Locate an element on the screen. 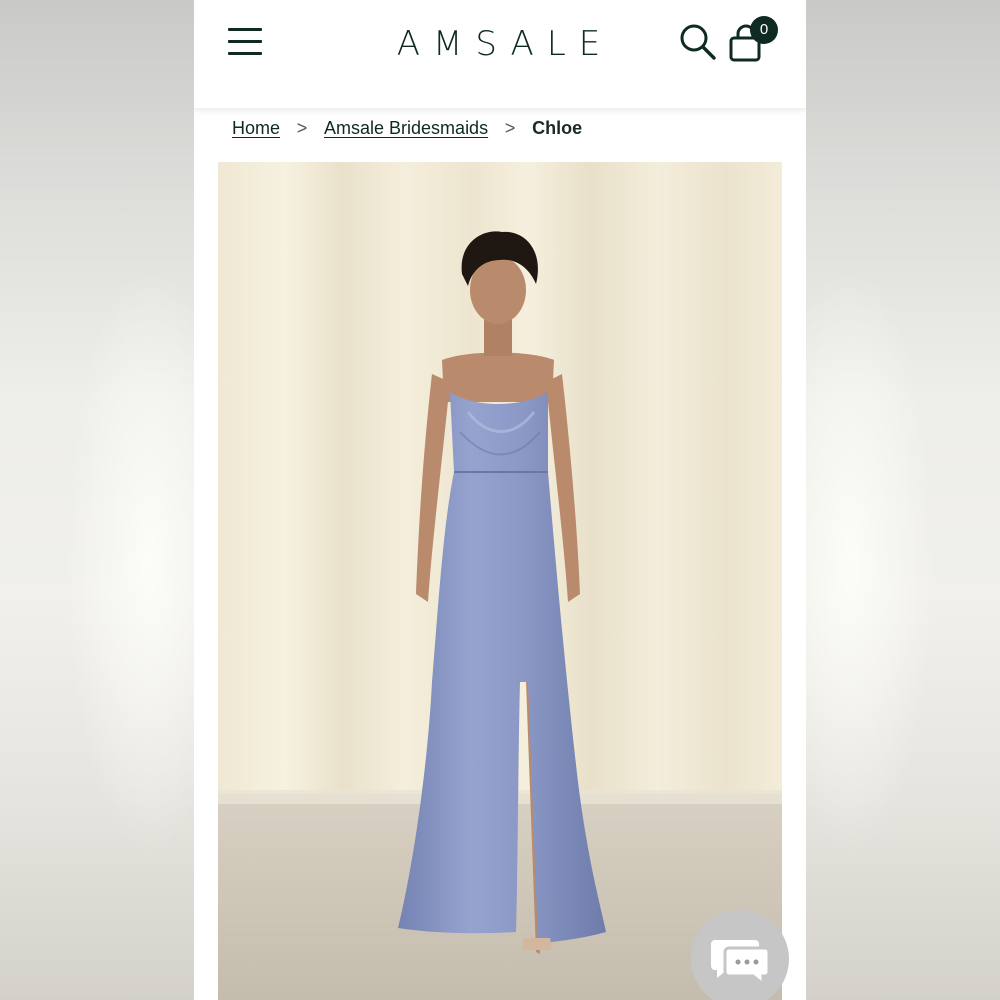 This screenshot has height=1000, width=1000. cart-button: 0 is located at coordinates (754, 39).